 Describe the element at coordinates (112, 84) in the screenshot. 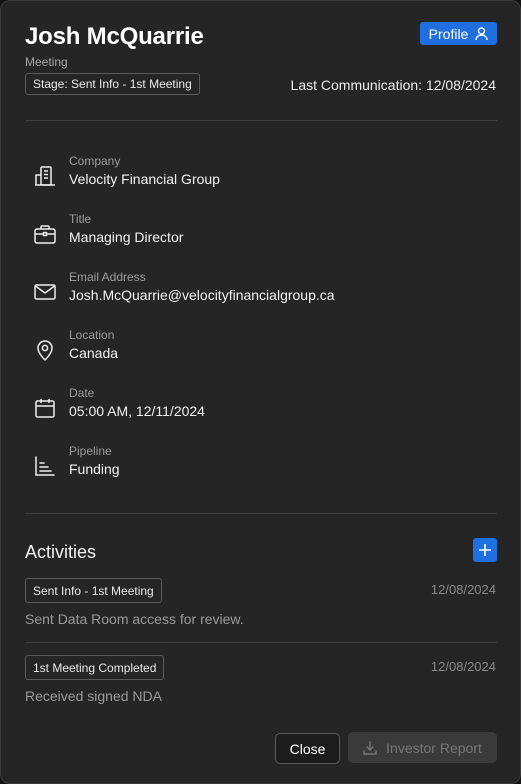

I see `stage-badge: Stage: Sent Info - 1st Meeting` at that location.